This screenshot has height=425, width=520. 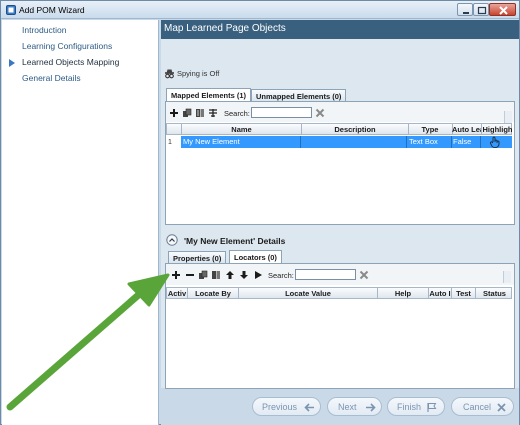 I want to click on tab-unmapped-elements: Unmapped Elements (0), so click(x=299, y=95).